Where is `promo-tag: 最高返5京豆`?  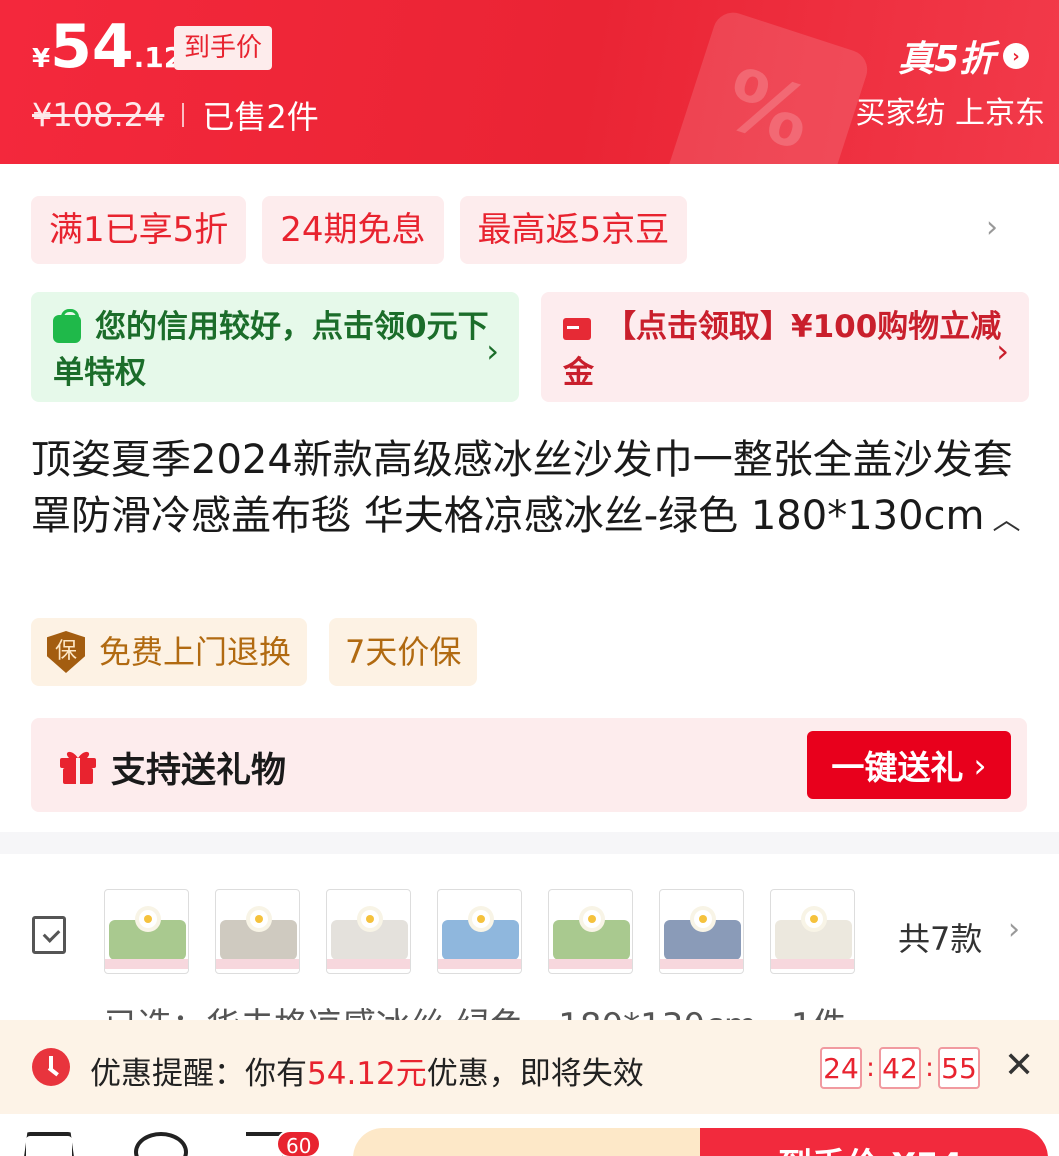
promo-tag: 最高返5京豆 is located at coordinates (573, 230).